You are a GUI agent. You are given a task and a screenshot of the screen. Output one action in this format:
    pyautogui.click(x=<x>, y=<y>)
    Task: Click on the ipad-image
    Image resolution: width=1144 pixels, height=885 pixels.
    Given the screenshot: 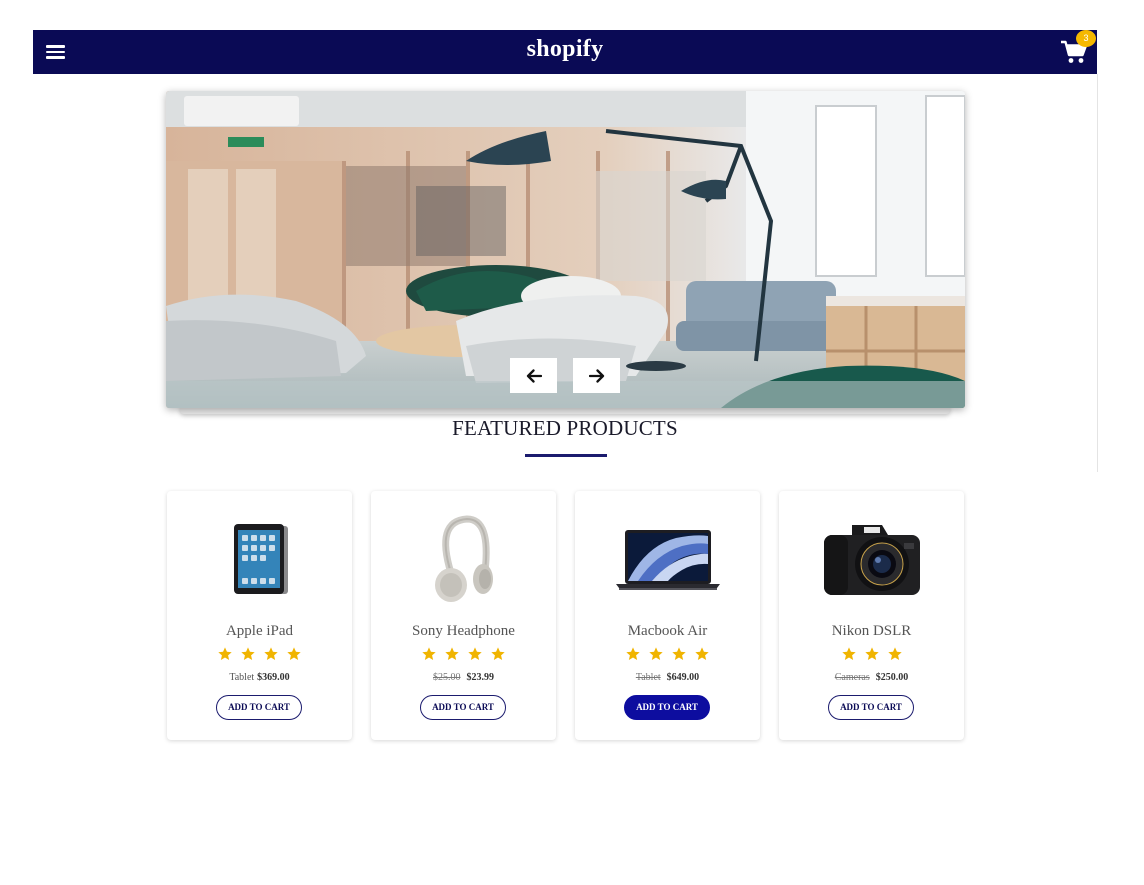 What is the action you would take?
    pyautogui.click(x=260, y=559)
    